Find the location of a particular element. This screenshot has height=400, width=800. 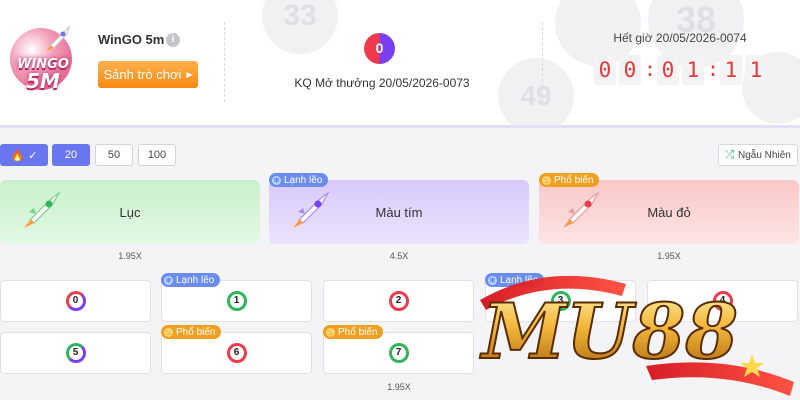

multiplier-50-button: 50 is located at coordinates (114, 155).